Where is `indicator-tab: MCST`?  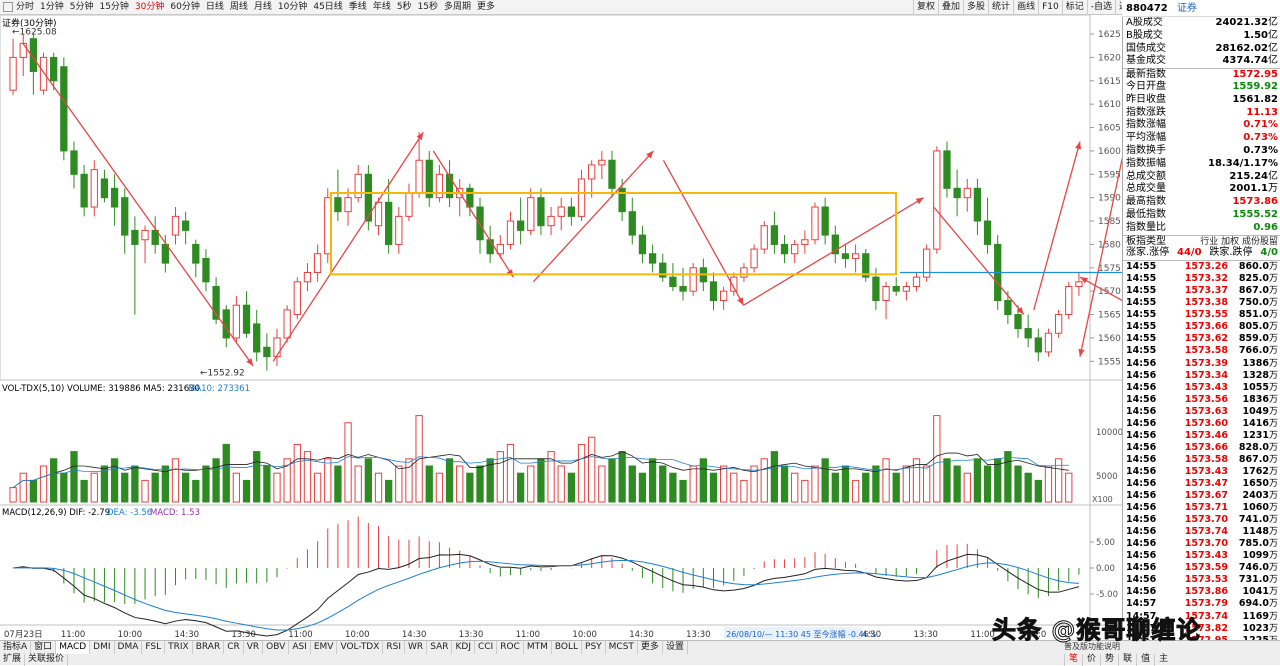
indicator-tab: MCST is located at coordinates (622, 647).